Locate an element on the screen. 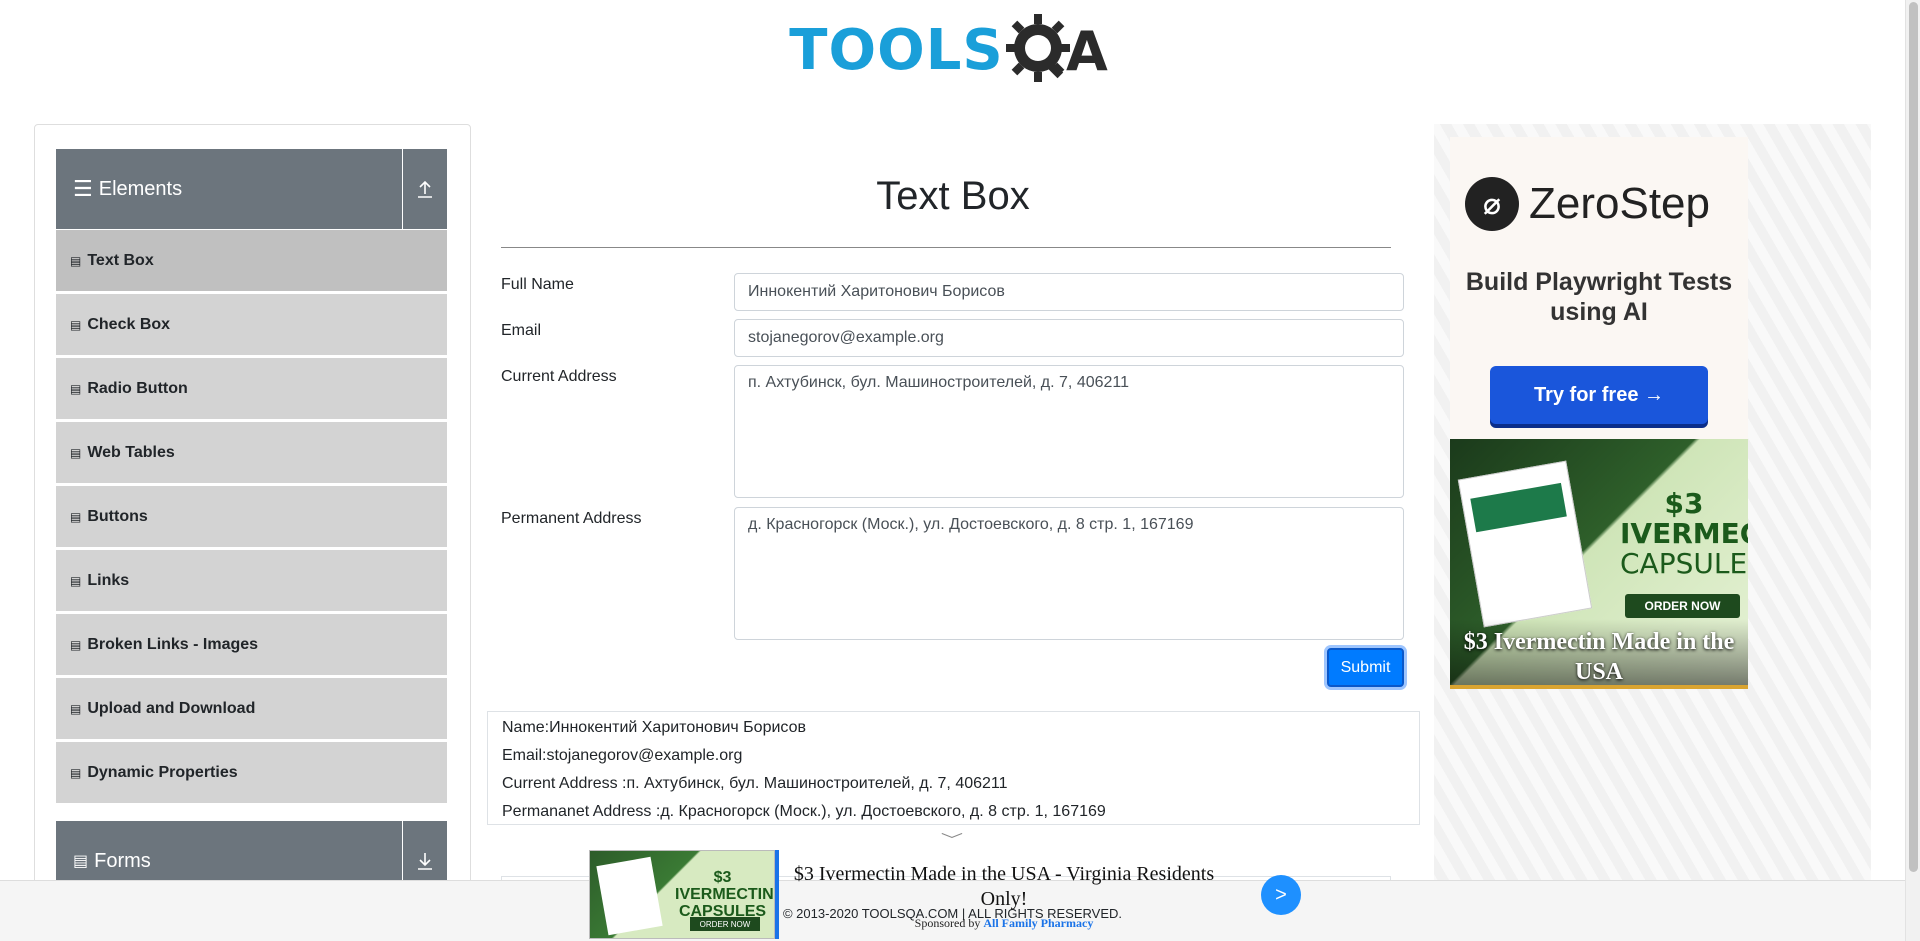 This screenshot has height=941, width=1920. current-address-label: Current Address is located at coordinates (559, 376).